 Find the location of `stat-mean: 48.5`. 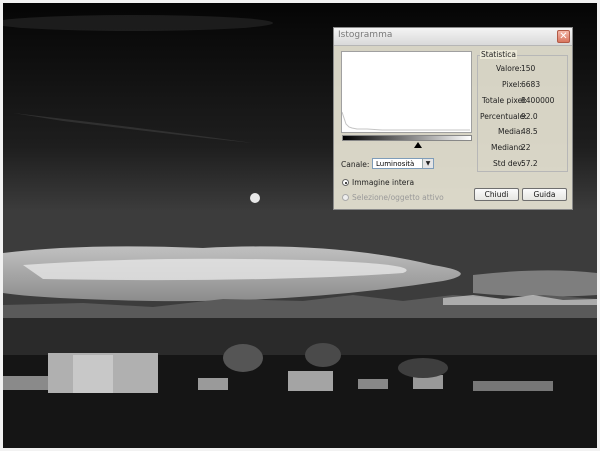

stat-mean: 48.5 is located at coordinates (529, 131).